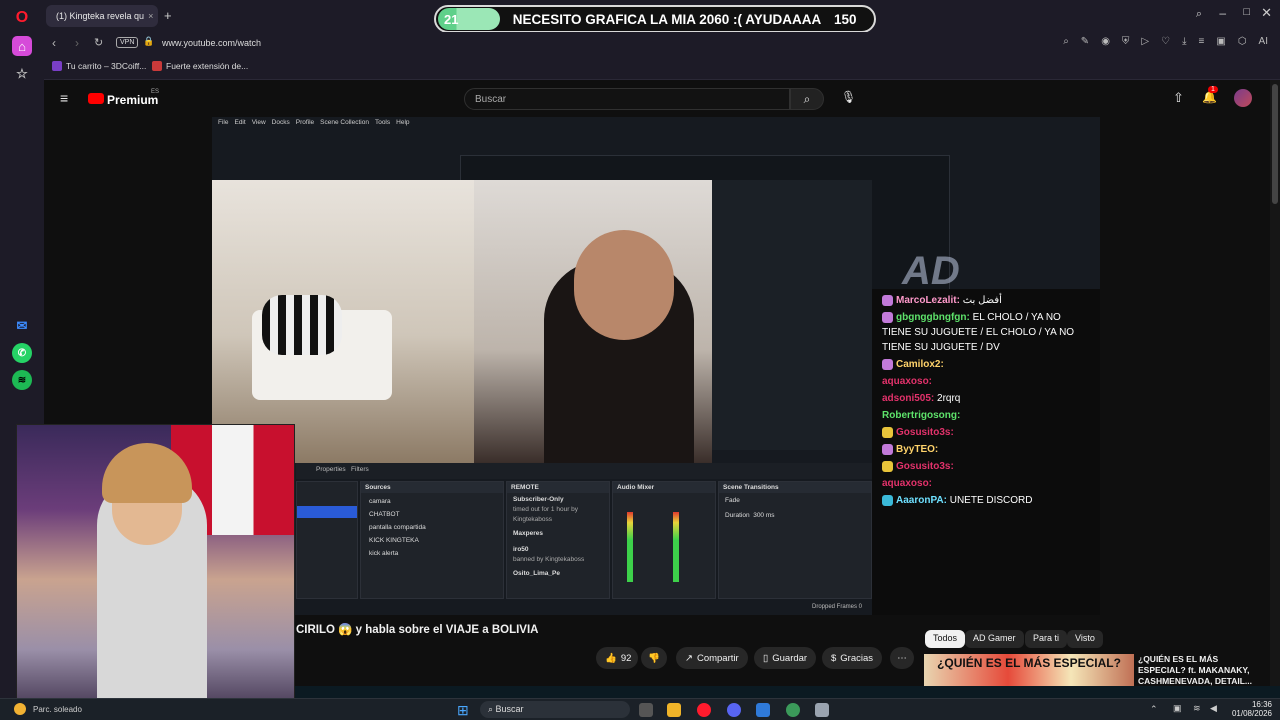  I want to click on zoom-icon: ⌕, so click(1066, 41).